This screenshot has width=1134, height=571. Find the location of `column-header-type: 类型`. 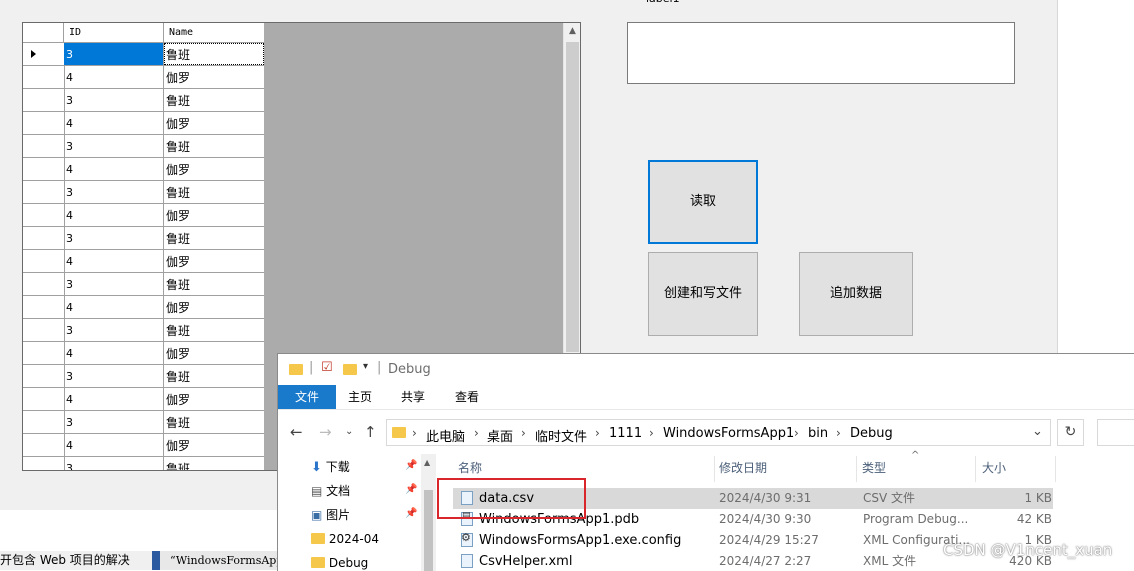

column-header-type: 类型 is located at coordinates (874, 470).